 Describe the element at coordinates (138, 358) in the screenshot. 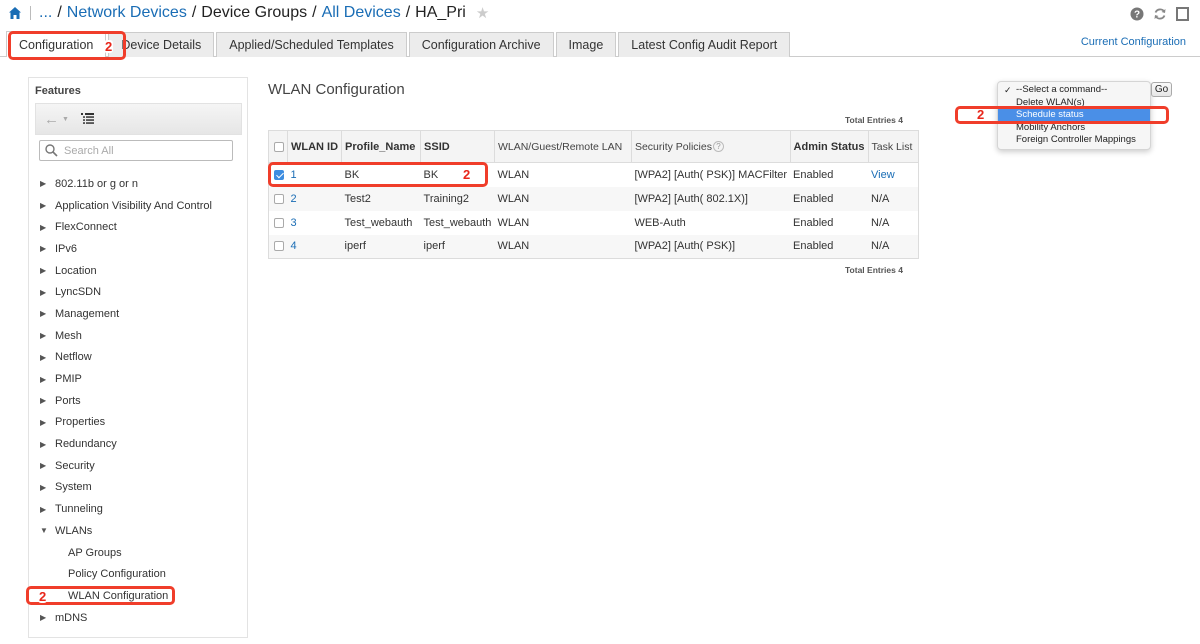

I see `tree-item-netflow: ▶ Netflow` at that location.